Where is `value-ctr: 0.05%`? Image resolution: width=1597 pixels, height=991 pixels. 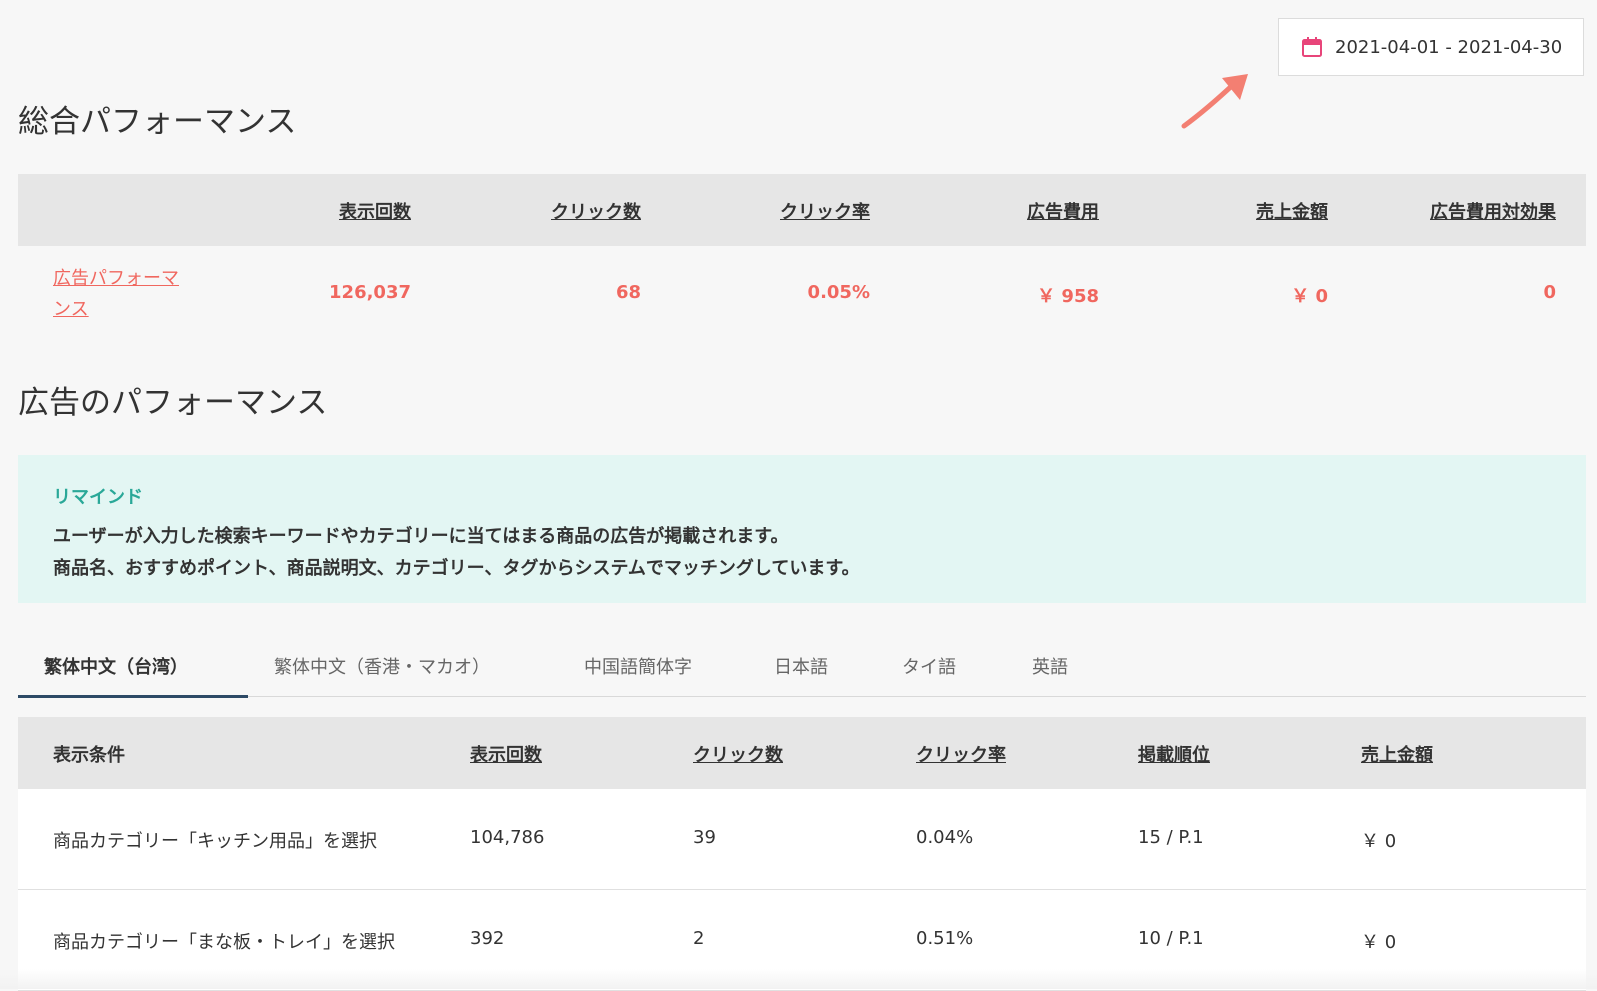 value-ctr: 0.05% is located at coordinates (838, 292).